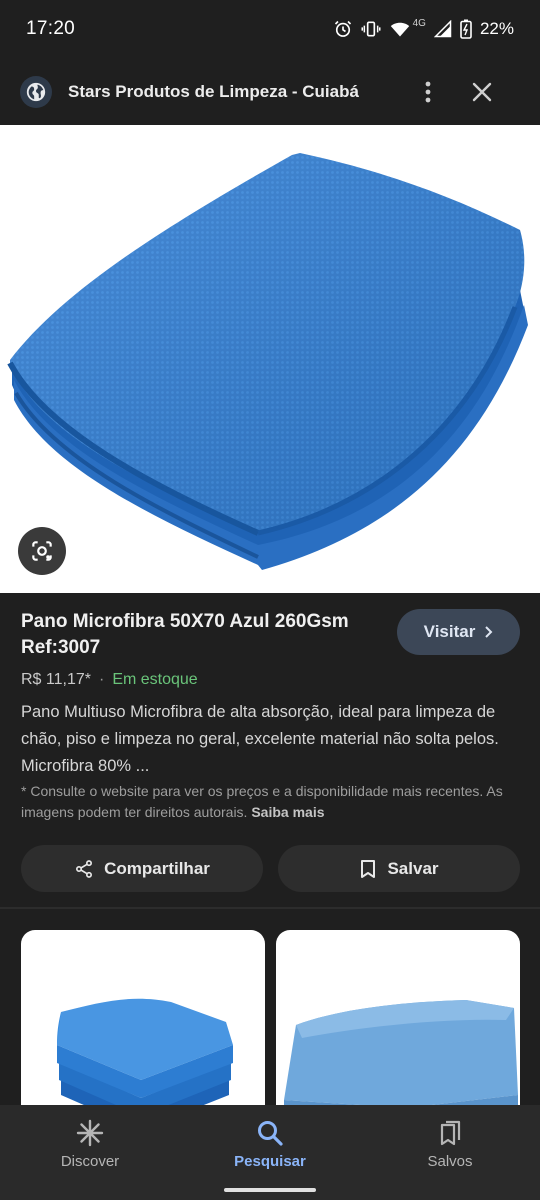 Image resolution: width=540 pixels, height=1200 pixels. What do you see at coordinates (413, 868) in the screenshot?
I see `save-label: Salvar` at bounding box center [413, 868].